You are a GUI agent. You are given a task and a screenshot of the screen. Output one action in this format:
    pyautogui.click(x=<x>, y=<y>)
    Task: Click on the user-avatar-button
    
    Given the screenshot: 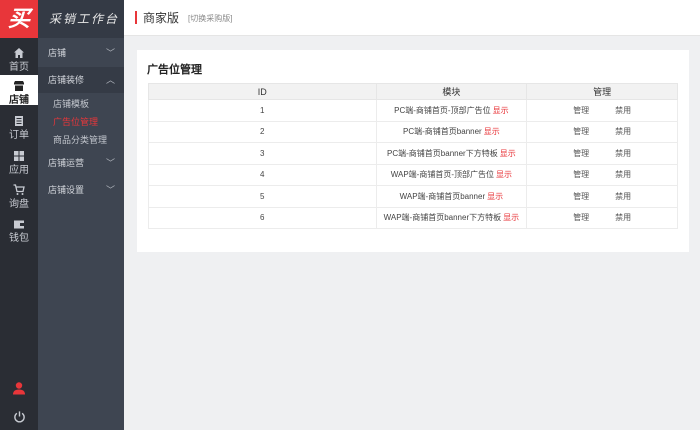 What is the action you would take?
    pyautogui.click(x=19, y=390)
    